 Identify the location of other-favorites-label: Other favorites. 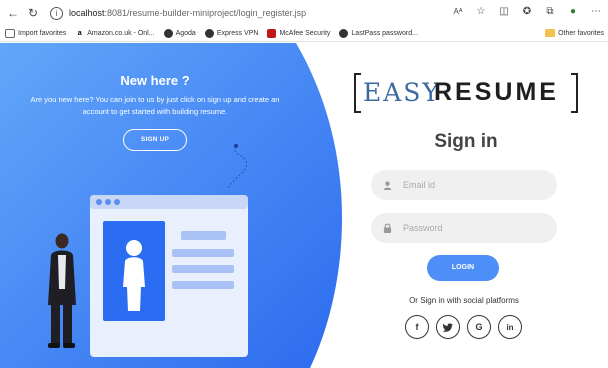
(581, 33).